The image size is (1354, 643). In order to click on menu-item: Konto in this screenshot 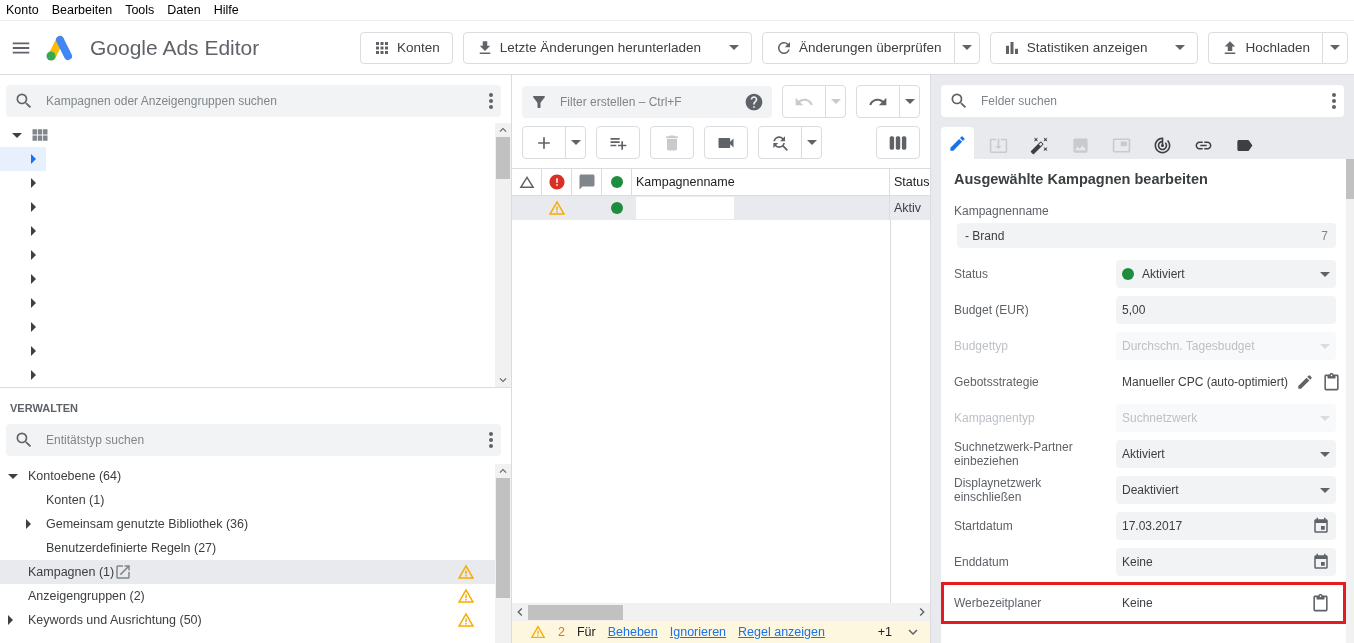, I will do `click(22, 10)`.